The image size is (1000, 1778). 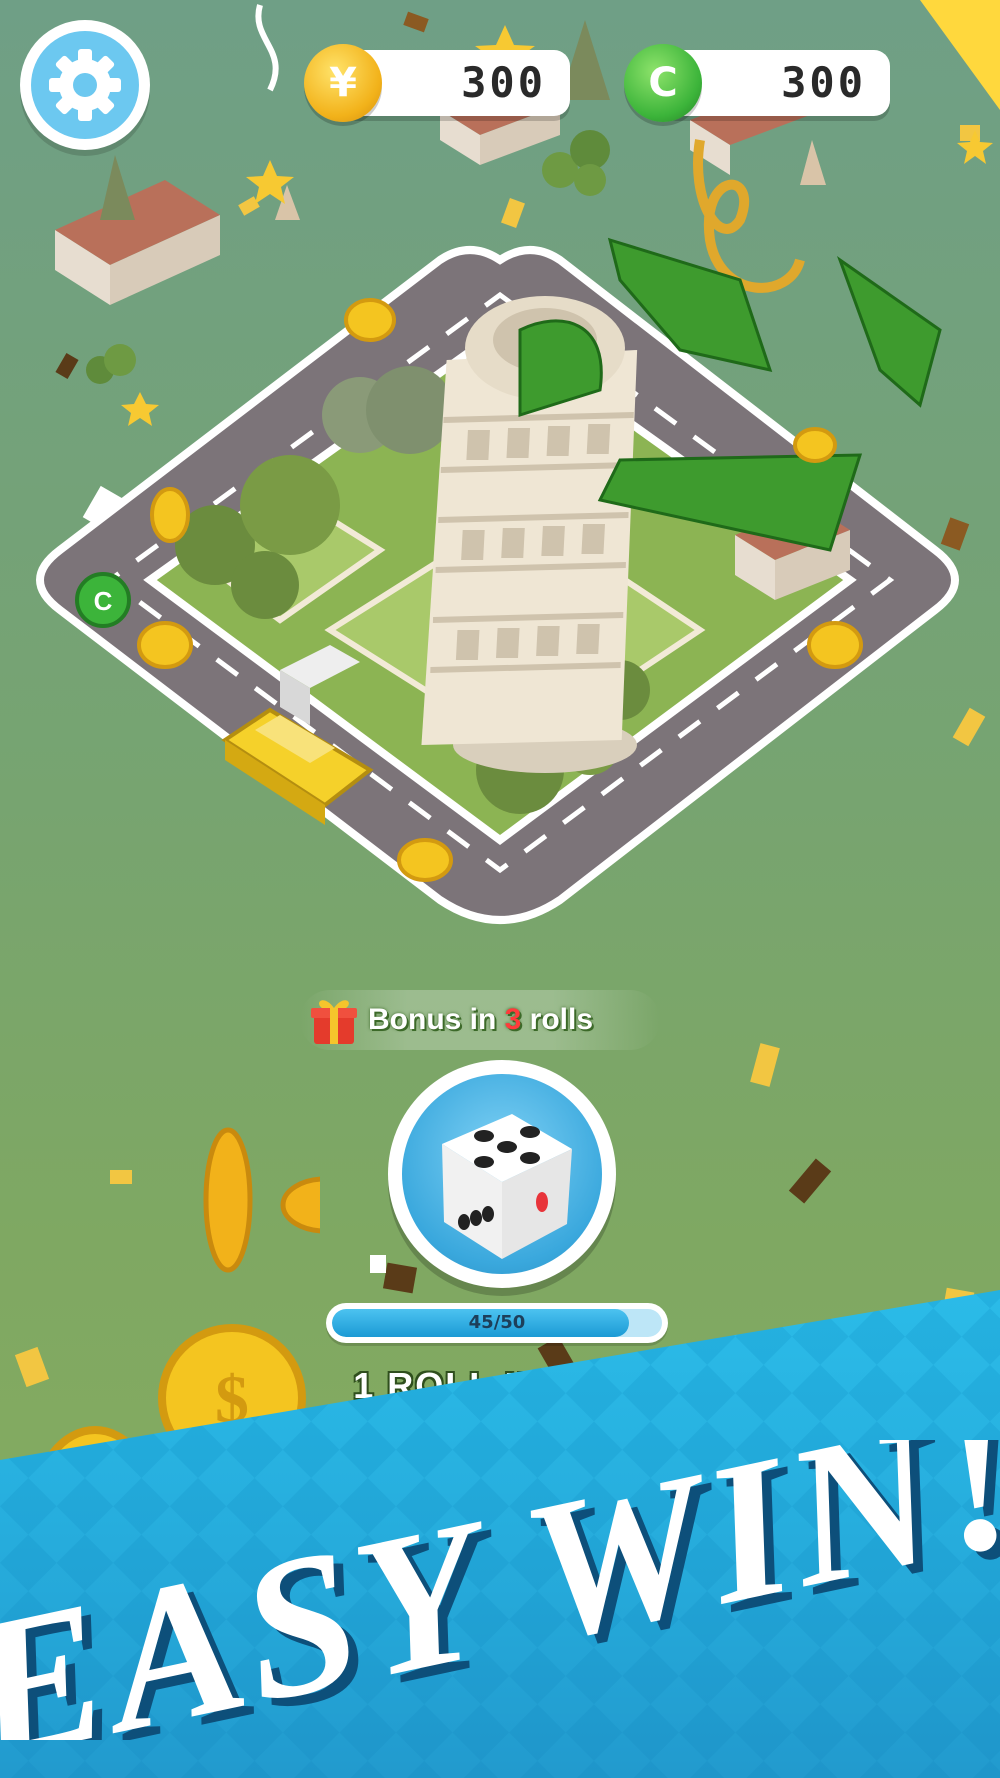 I want to click on c-coin-icon: C, so click(x=663, y=83).